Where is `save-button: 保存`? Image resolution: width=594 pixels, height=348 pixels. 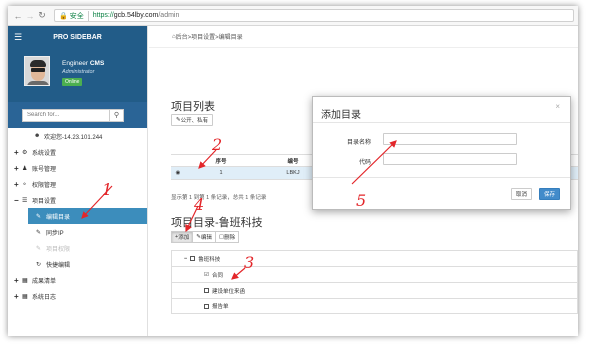
save-button: 保存 is located at coordinates (550, 194).